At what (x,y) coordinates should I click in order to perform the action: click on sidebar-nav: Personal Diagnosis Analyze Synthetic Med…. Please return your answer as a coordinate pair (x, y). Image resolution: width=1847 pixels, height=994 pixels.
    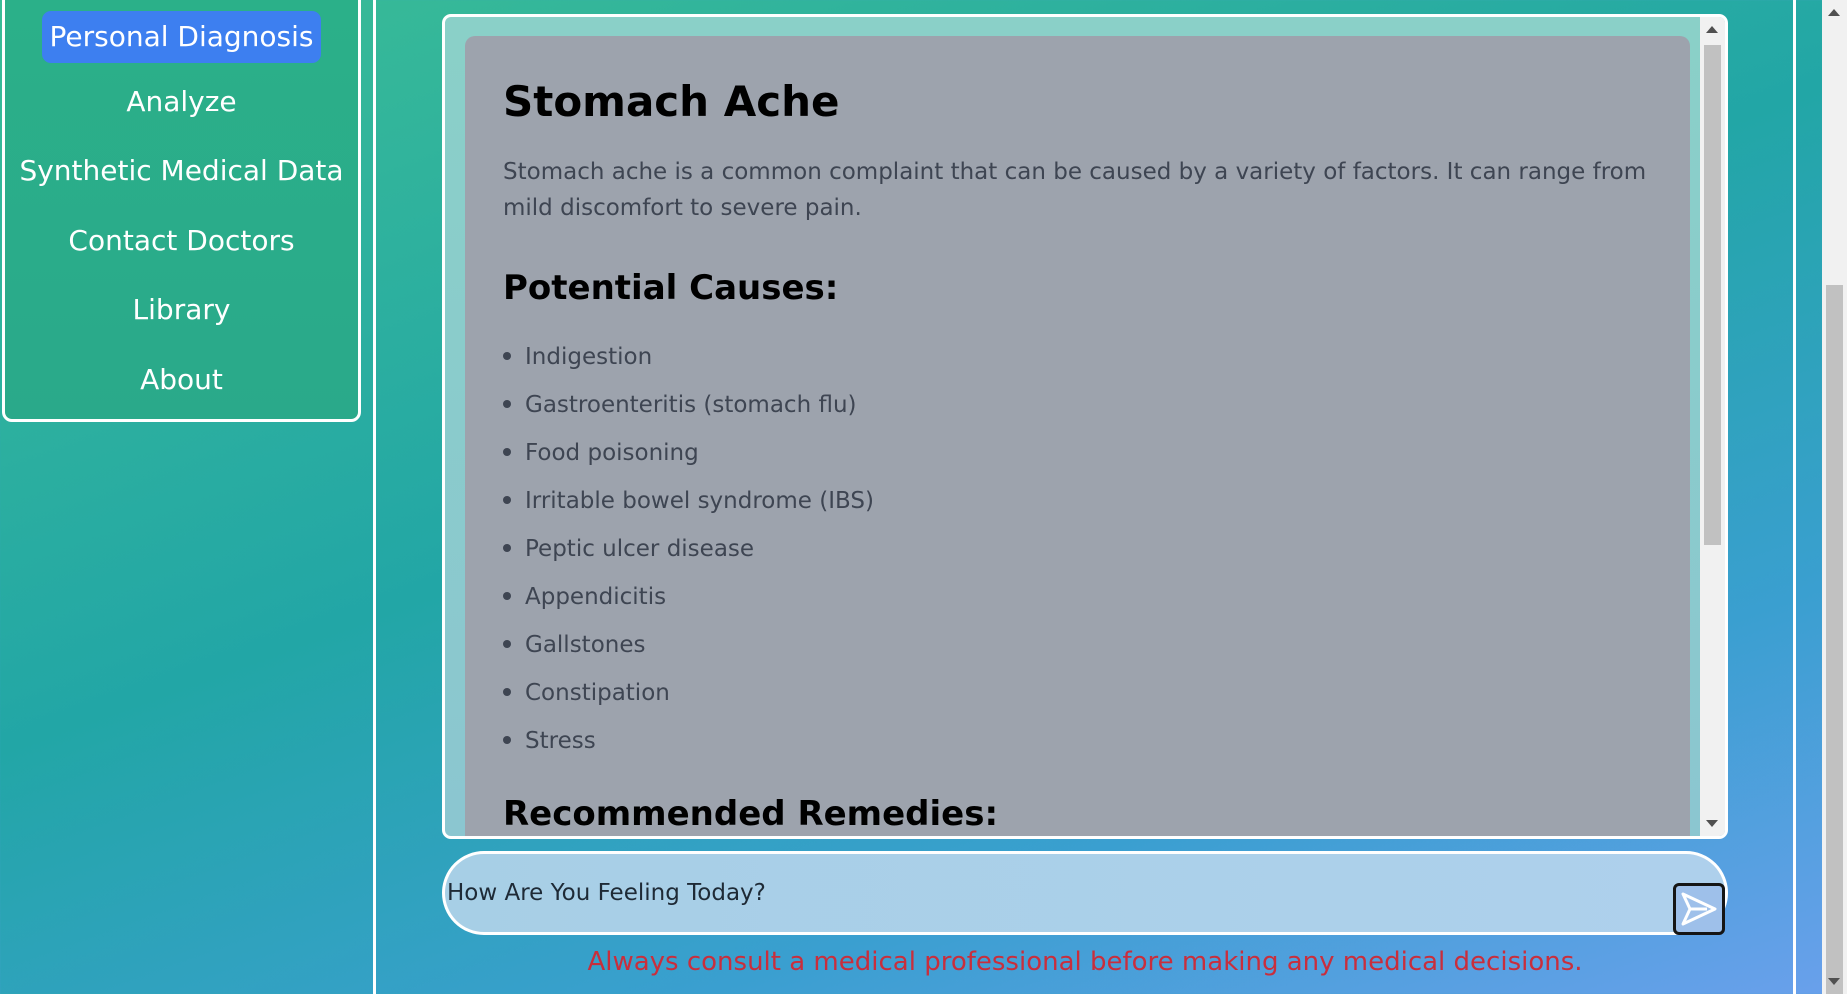
    Looking at the image, I should click on (181, 211).